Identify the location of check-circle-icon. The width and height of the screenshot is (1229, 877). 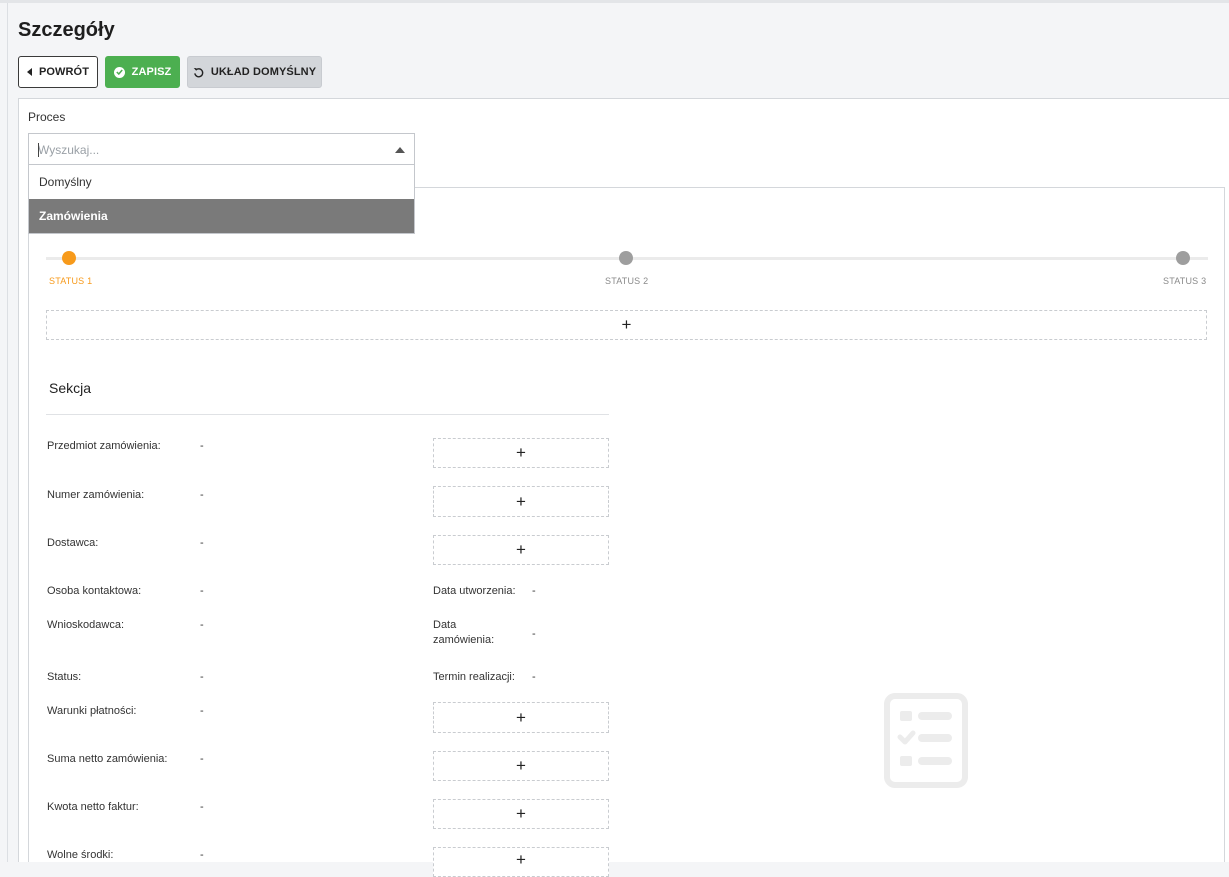
(119, 72).